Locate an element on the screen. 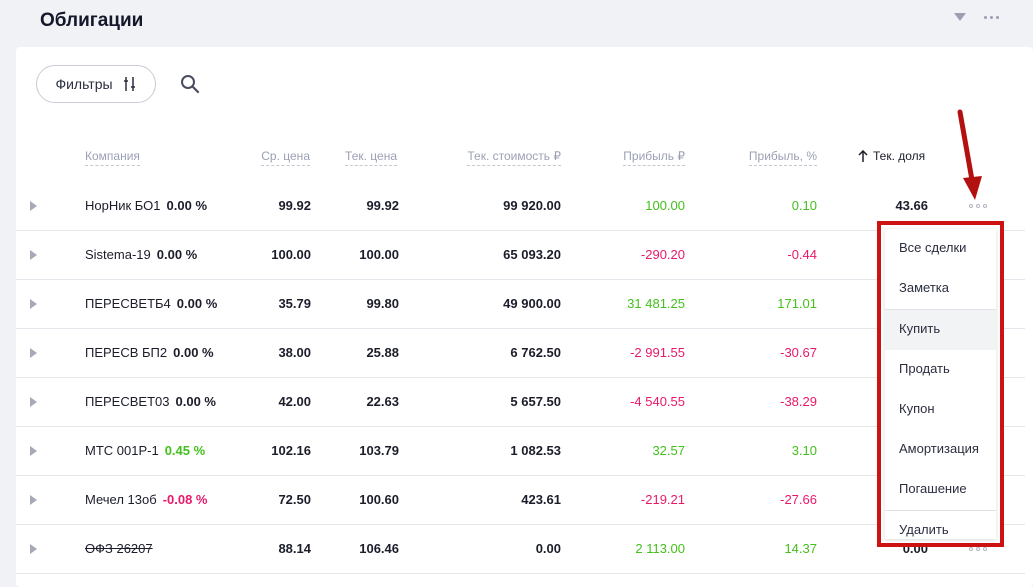  profit-rub-cell: -2 991.55 is located at coordinates (657, 352).